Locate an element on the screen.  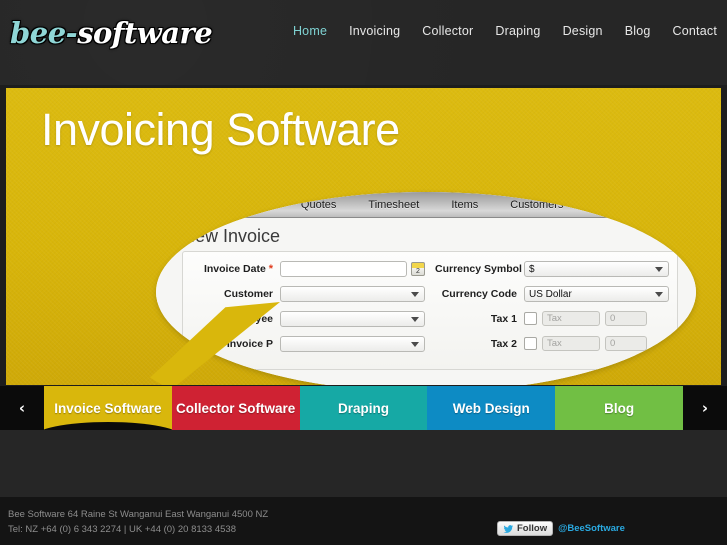
label-invoice-date-text: Invoice Date is located at coordinates (234, 268).